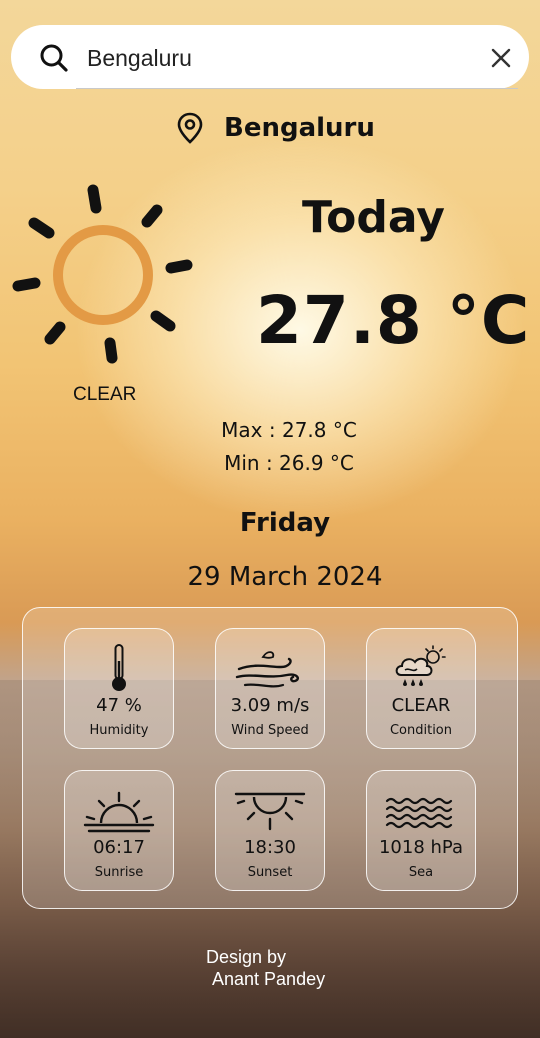 This screenshot has width=540, height=1038. What do you see at coordinates (190, 128) in the screenshot?
I see `location-pin-icon` at bounding box center [190, 128].